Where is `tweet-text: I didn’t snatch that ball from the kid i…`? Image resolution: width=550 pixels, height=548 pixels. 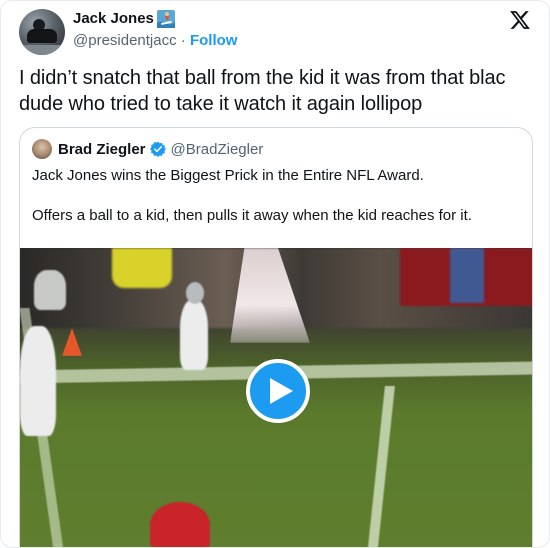 tweet-text: I didn’t snatch that ball from the kid i… is located at coordinates (262, 91).